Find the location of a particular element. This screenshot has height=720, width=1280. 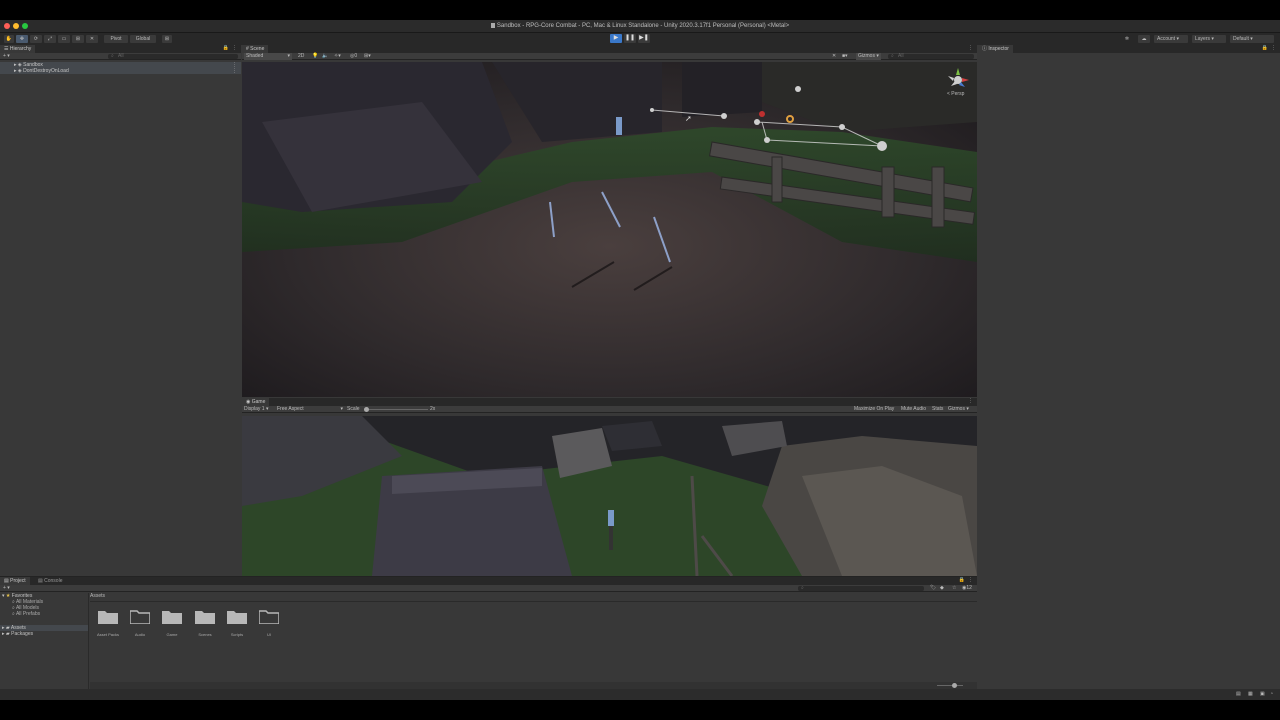

gizmos-dropdown: Gizmos ▾ is located at coordinates (868, 56).